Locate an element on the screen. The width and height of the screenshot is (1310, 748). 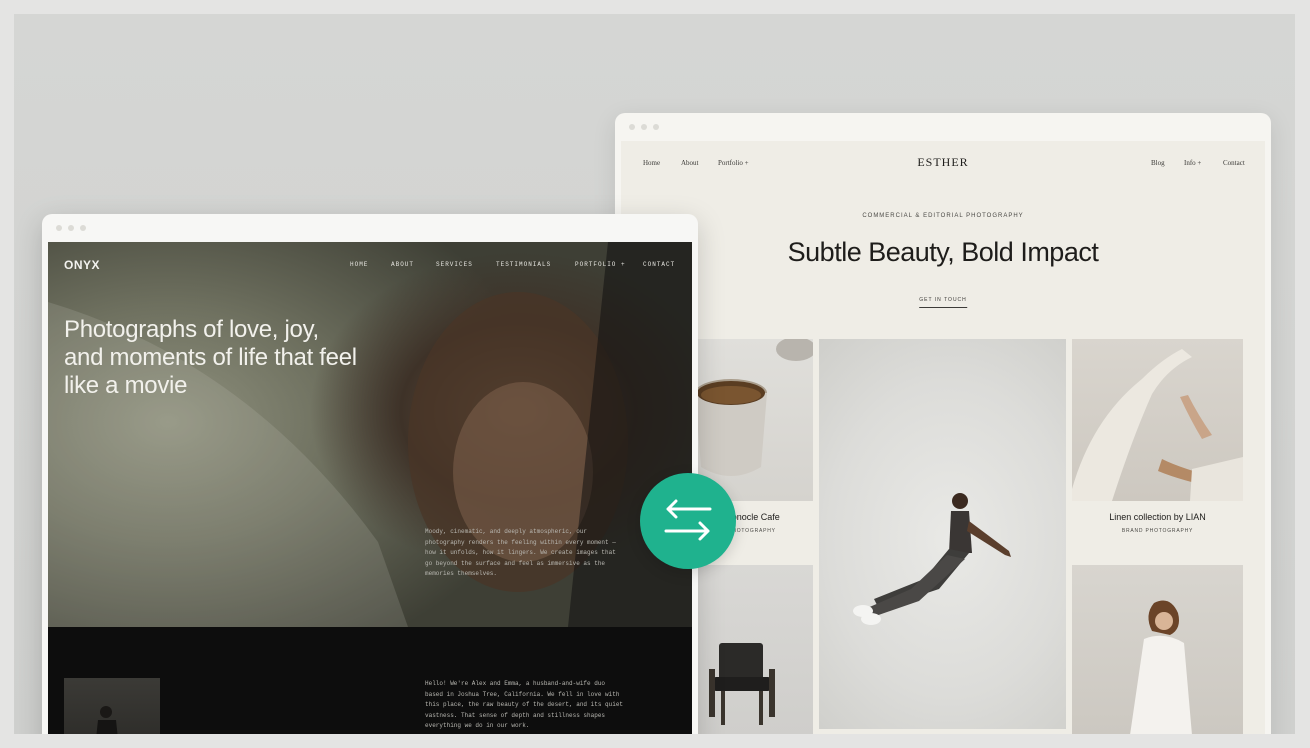
gallery-image-model-floor is located at coordinates (942, 534).